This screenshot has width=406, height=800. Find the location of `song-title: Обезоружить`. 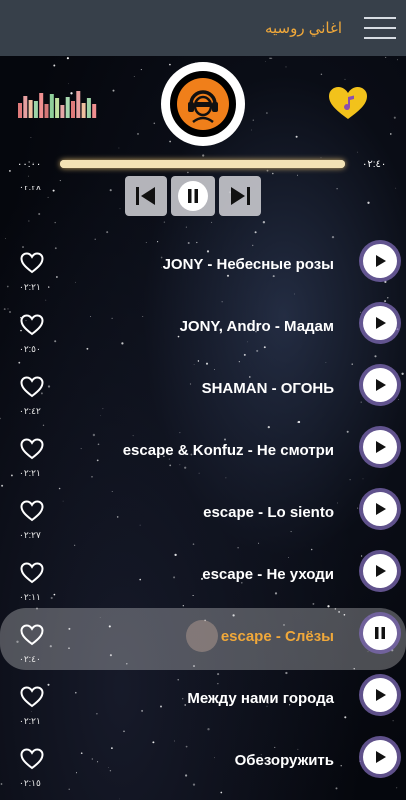

song-title: Обезоружить is located at coordinates (284, 760).